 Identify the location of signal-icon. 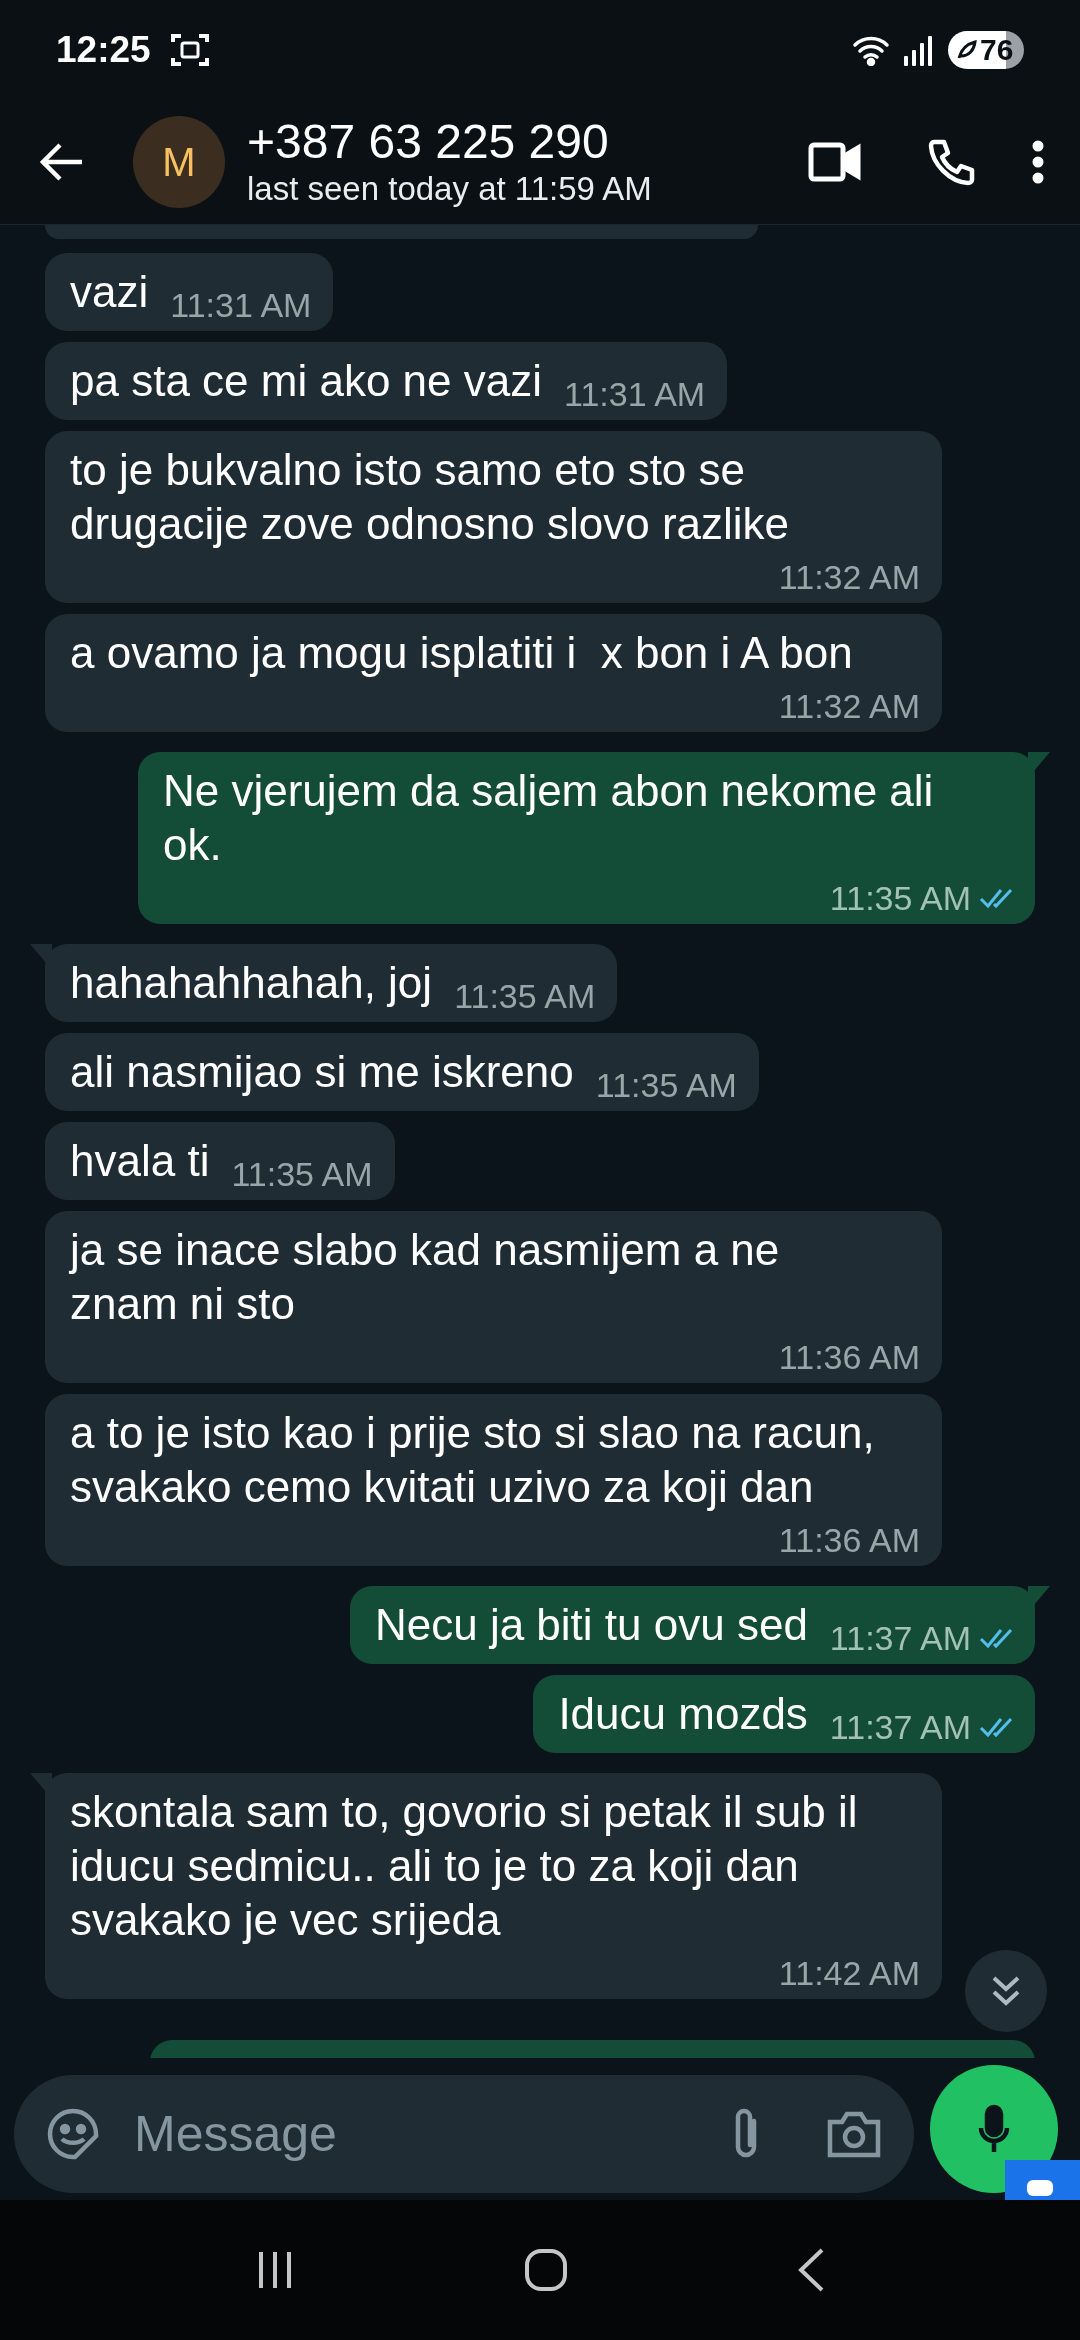
(919, 50).